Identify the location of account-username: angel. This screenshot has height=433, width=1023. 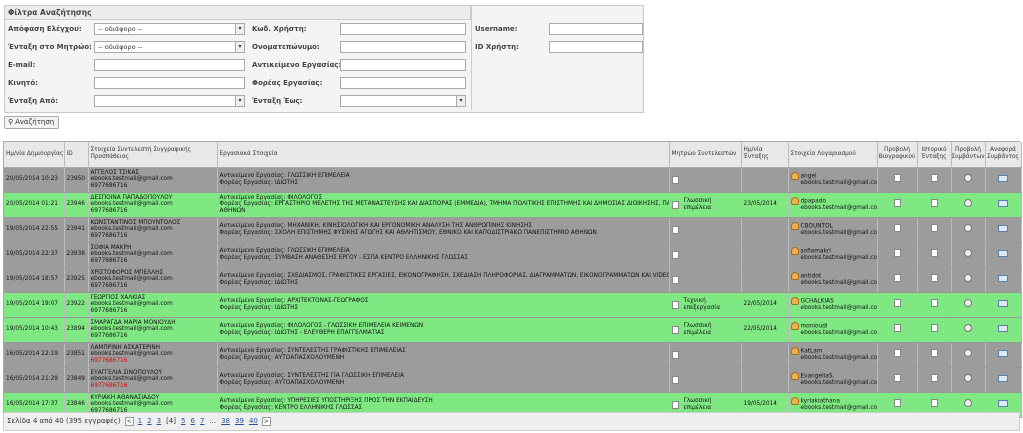
(809, 177).